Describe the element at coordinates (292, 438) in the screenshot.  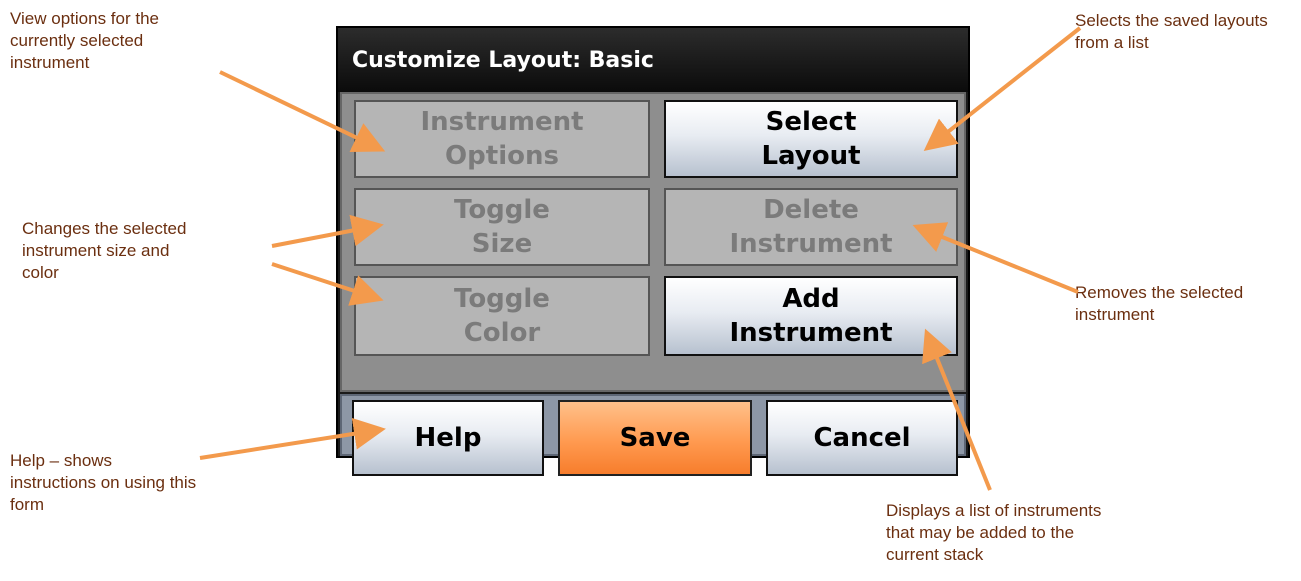
I see `arrow-help` at that location.